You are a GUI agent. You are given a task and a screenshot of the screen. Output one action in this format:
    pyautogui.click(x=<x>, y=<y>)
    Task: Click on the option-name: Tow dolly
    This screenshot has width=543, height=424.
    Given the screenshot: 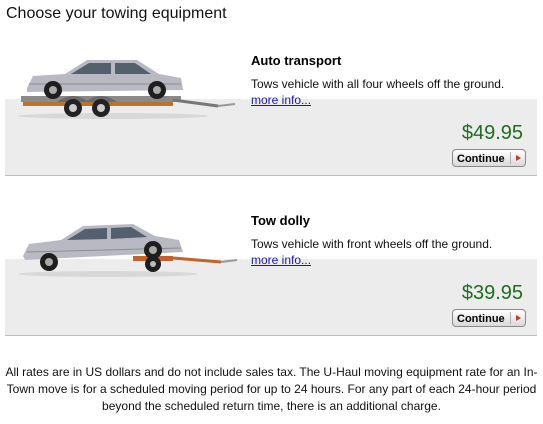 What is the action you would take?
    pyautogui.click(x=280, y=220)
    